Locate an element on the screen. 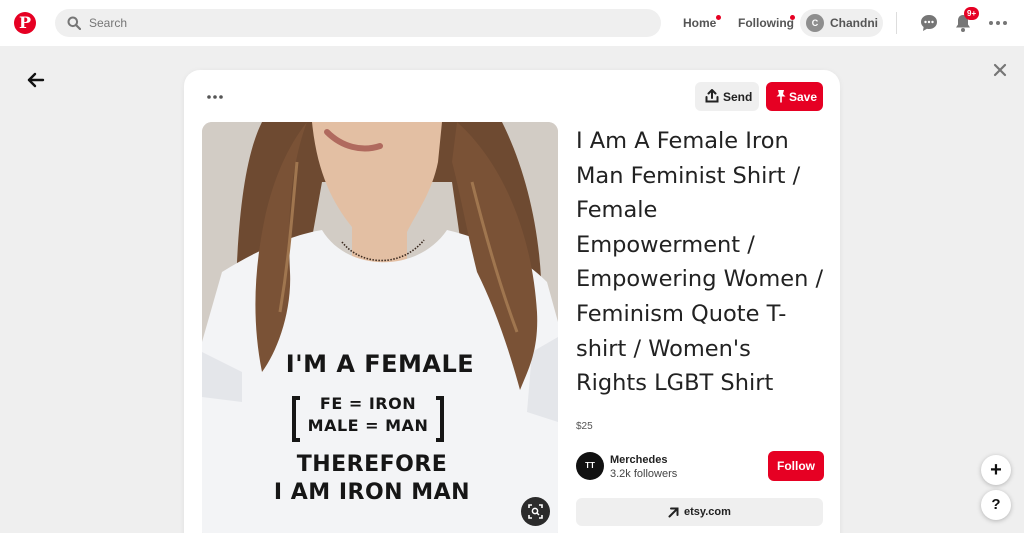 The width and height of the screenshot is (1024, 533). send-button: Send is located at coordinates (727, 96).